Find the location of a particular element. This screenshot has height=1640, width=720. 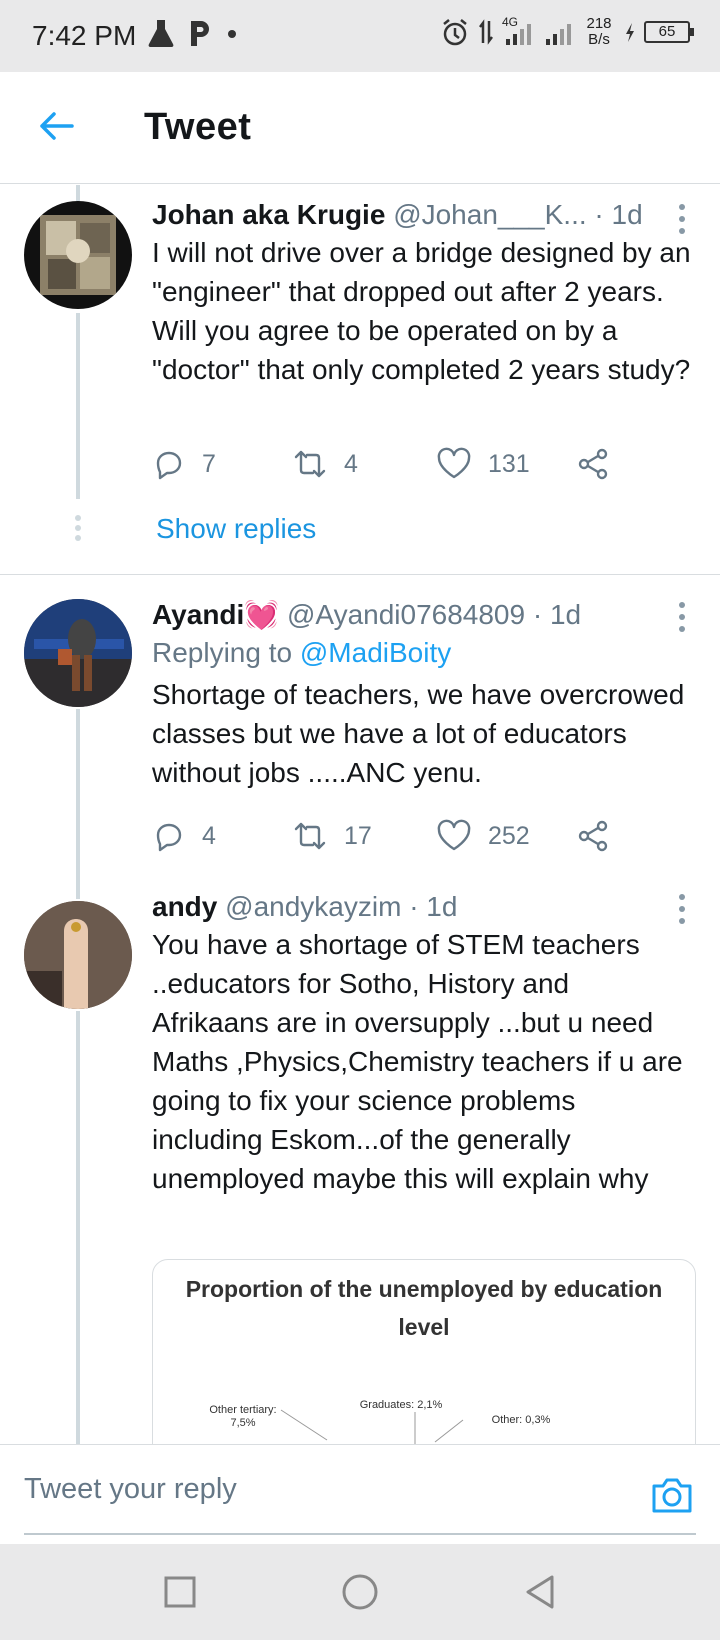

app-header: Tweet is located at coordinates (360, 128).